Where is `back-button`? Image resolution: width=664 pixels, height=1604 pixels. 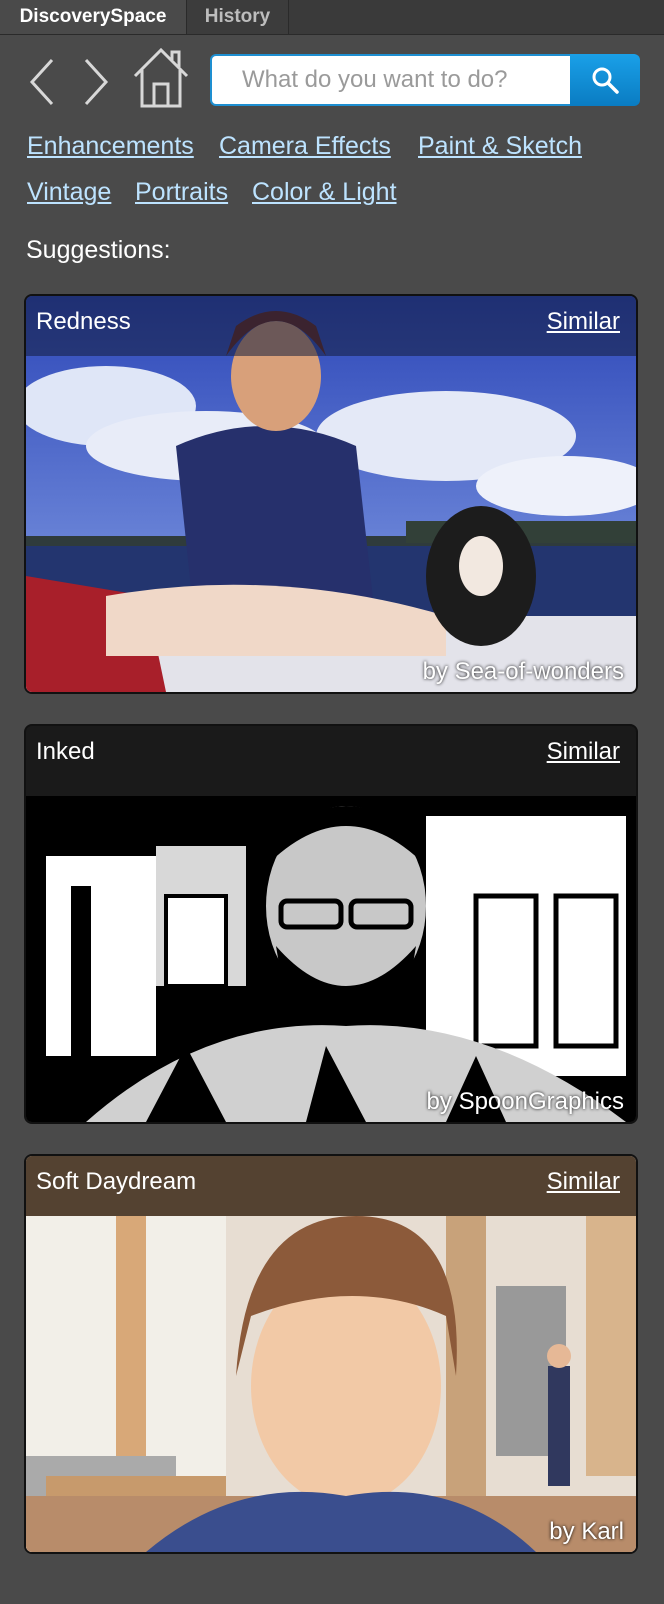
back-button is located at coordinates (47, 82).